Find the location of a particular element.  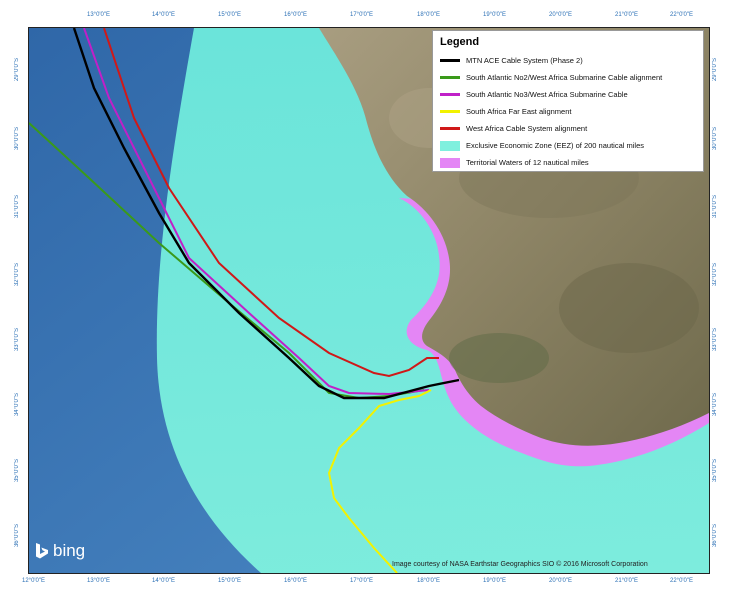

tick-left: 35°0'0"S is located at coordinates (17, 471).